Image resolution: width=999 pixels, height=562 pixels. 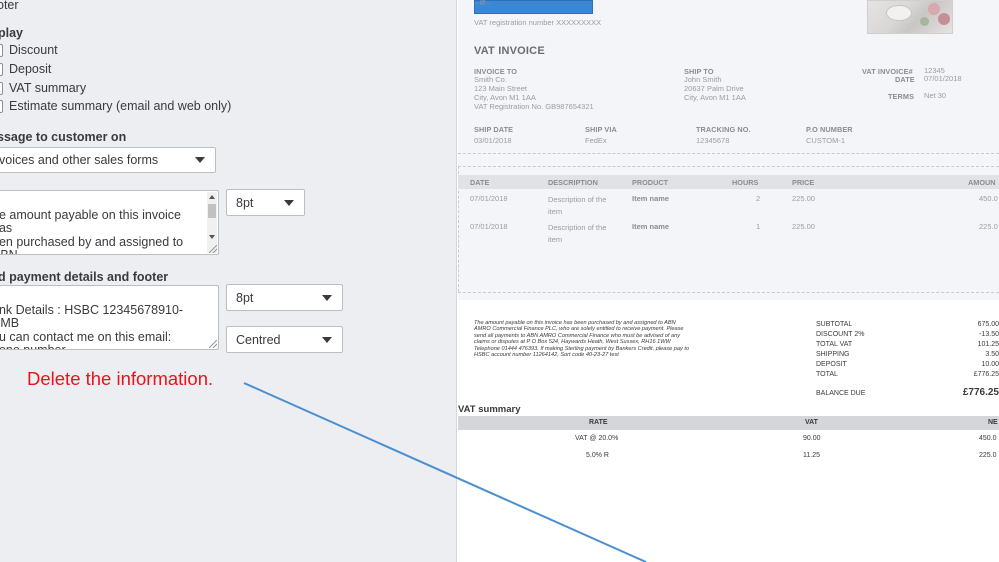 I want to click on message-font-size-value: 8pt, so click(x=245, y=202).